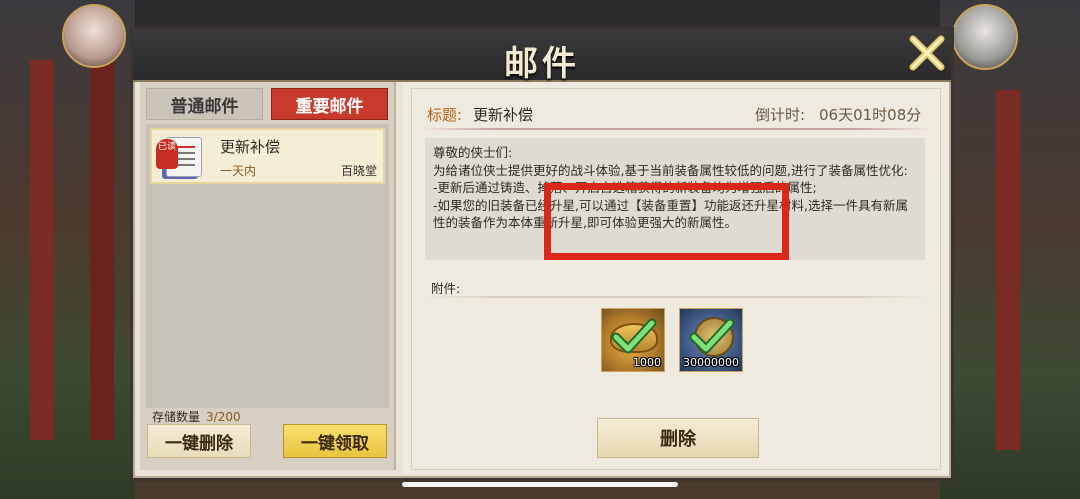 Image resolution: width=1080 pixels, height=499 pixels. What do you see at coordinates (335, 441) in the screenshot?
I see `collect-all-button: 一键领取` at bounding box center [335, 441].